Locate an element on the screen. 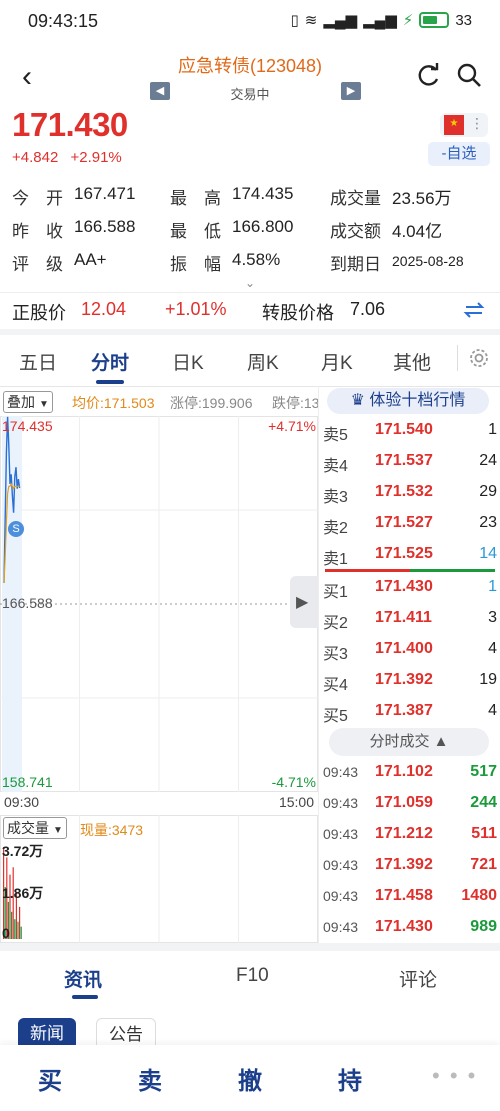  trade-tick-row: 09:43 171.458 1480 is located at coordinates (410, 897).